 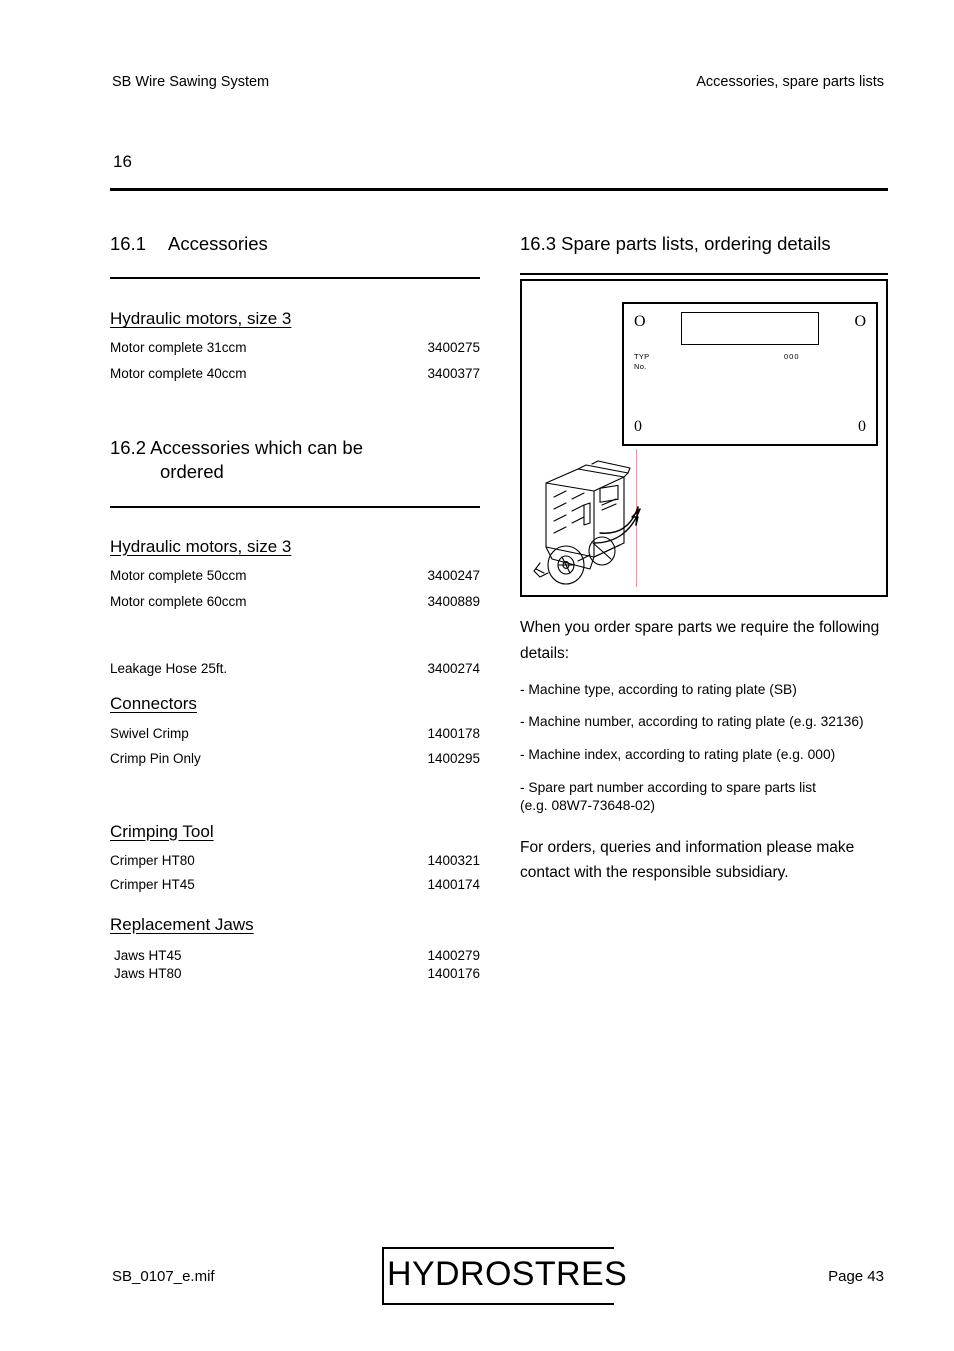 What do you see at coordinates (295, 885) in the screenshot?
I see `part-row: Crimper HT45 1400174` at bounding box center [295, 885].